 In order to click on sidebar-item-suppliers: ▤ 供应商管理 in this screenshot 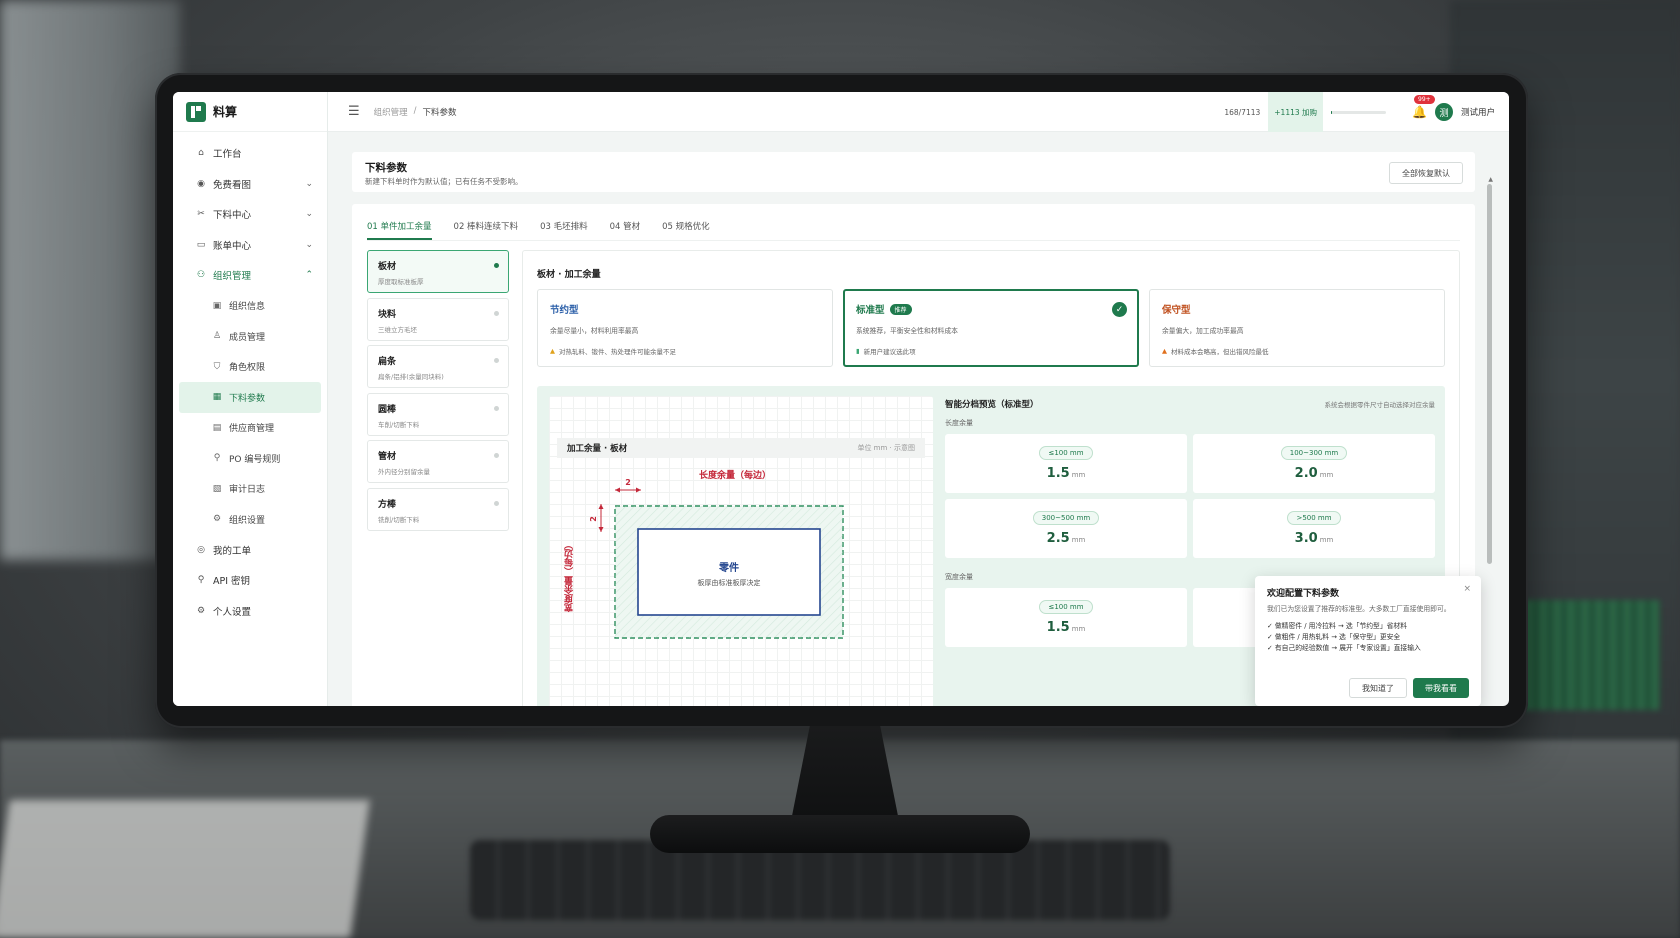, I will do `click(250, 428)`.